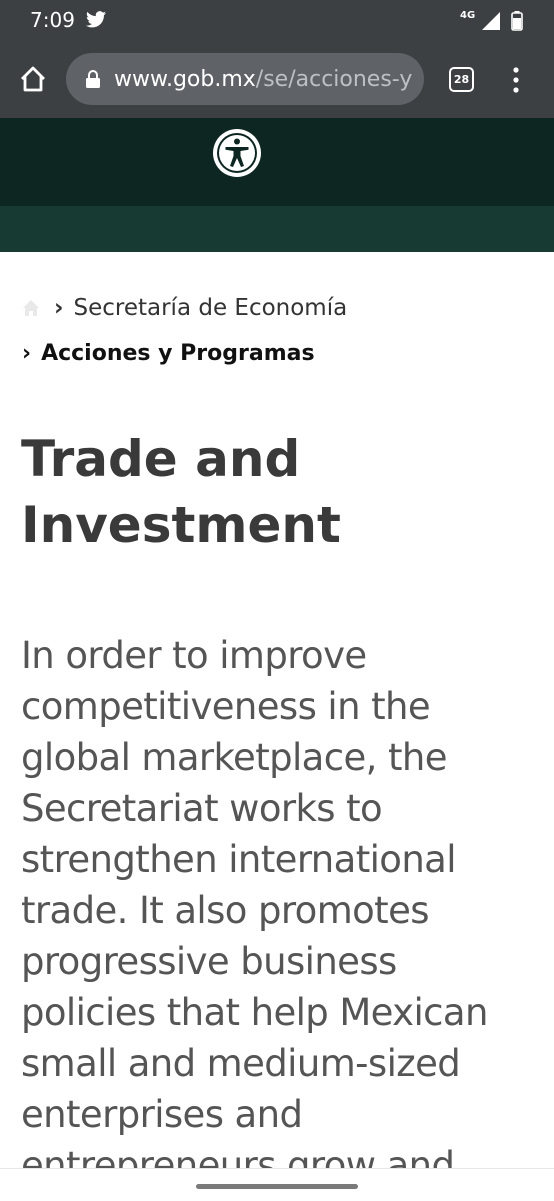 The height and width of the screenshot is (1201, 554). What do you see at coordinates (277, 20) in the screenshot?
I see `status-bar: 7:09 4G` at bounding box center [277, 20].